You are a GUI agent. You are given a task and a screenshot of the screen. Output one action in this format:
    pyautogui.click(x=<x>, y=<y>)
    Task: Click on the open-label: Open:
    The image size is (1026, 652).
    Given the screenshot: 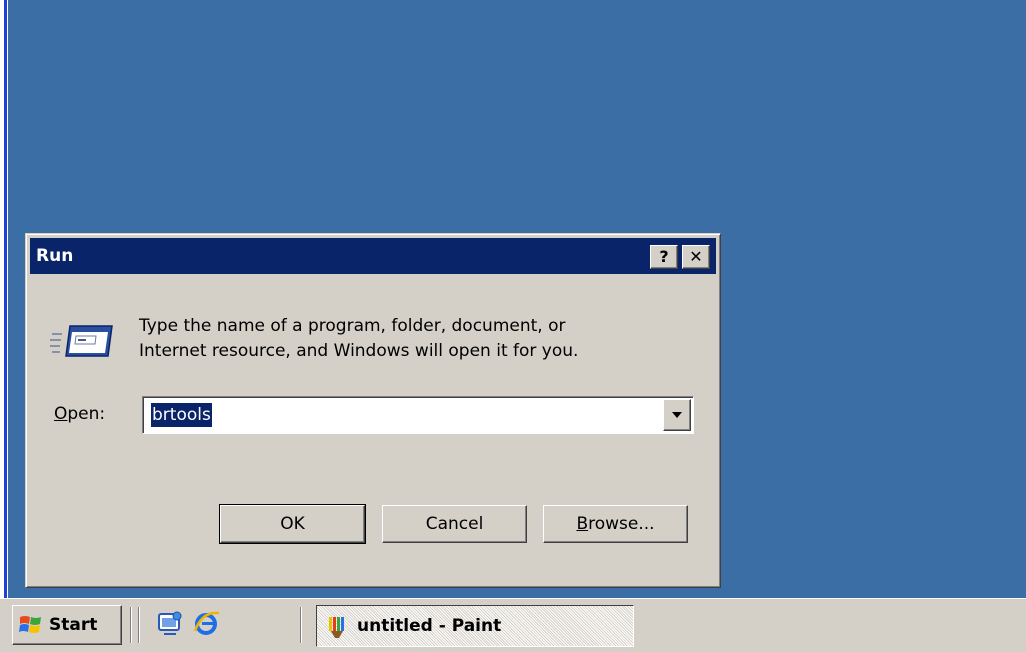 What is the action you would take?
    pyautogui.click(x=79, y=414)
    